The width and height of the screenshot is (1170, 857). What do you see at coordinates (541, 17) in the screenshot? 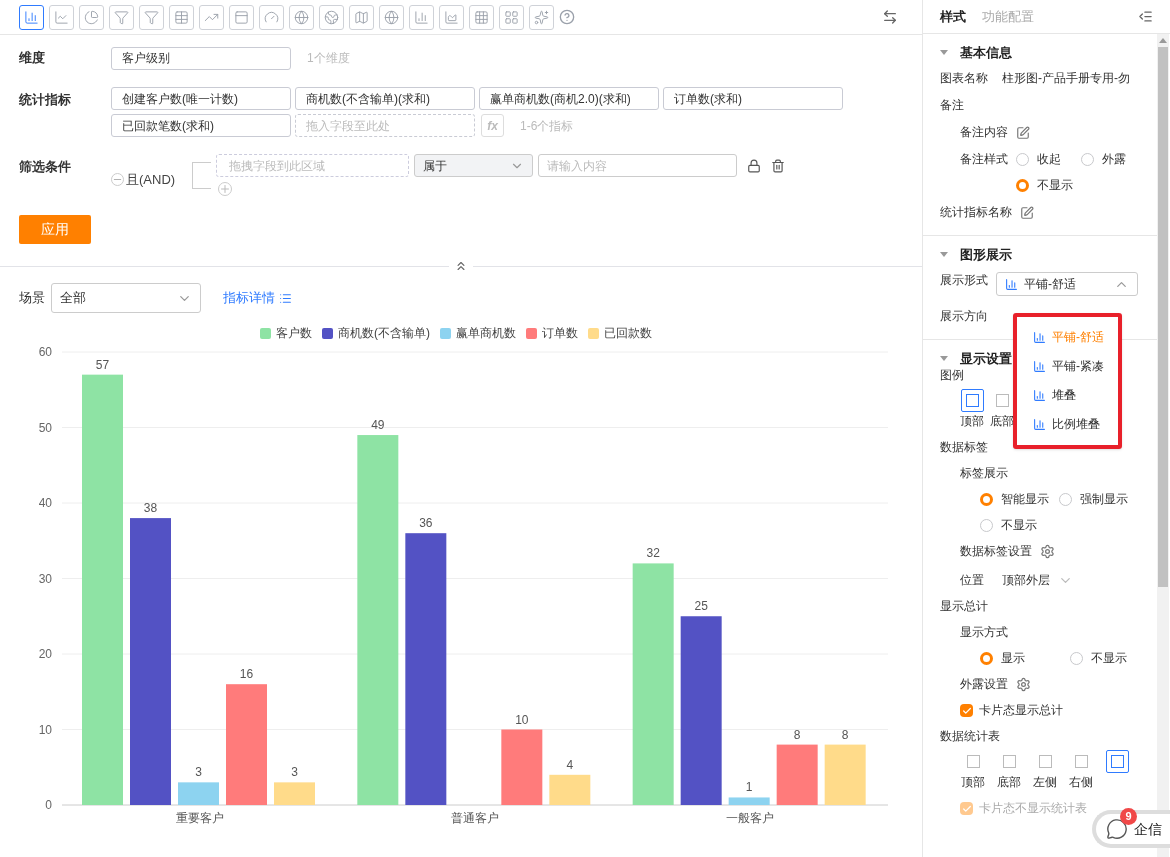
I see `sparkle-icon` at bounding box center [541, 17].